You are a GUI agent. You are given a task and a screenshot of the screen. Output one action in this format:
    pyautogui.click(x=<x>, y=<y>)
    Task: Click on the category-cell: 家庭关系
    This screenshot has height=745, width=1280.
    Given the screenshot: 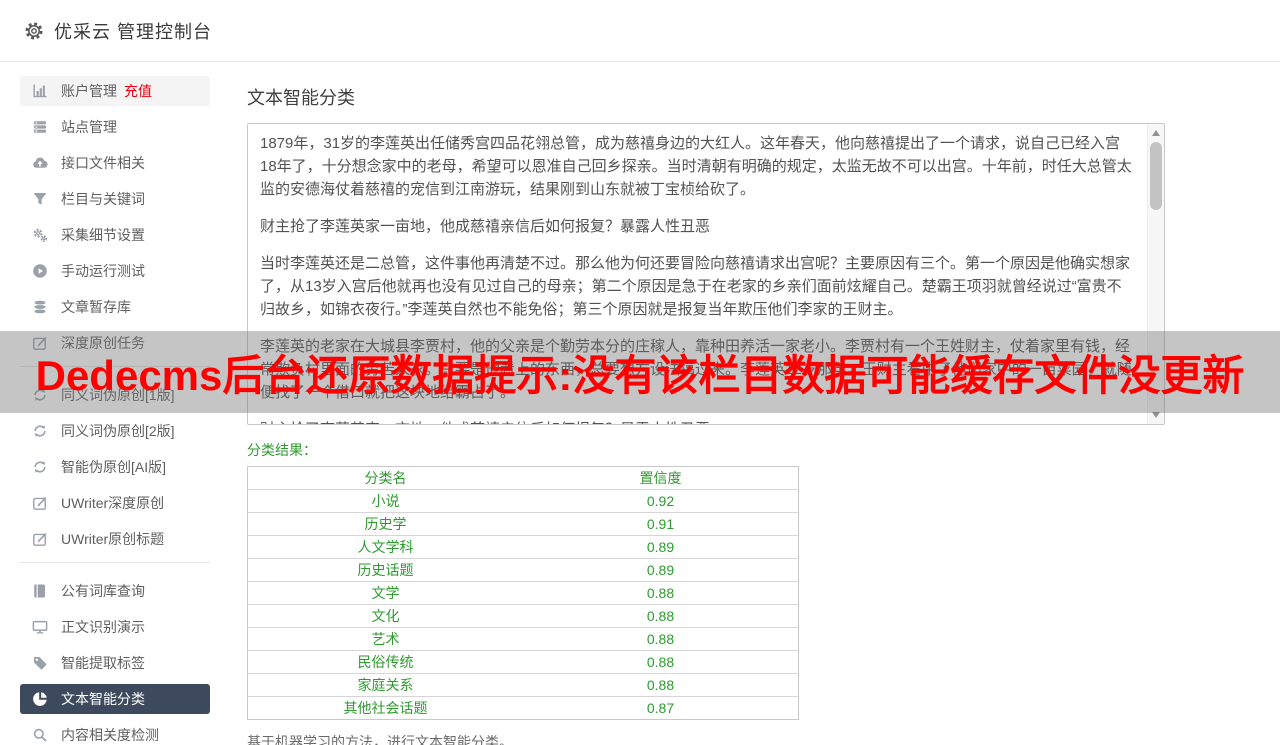 What is the action you would take?
    pyautogui.click(x=385, y=685)
    